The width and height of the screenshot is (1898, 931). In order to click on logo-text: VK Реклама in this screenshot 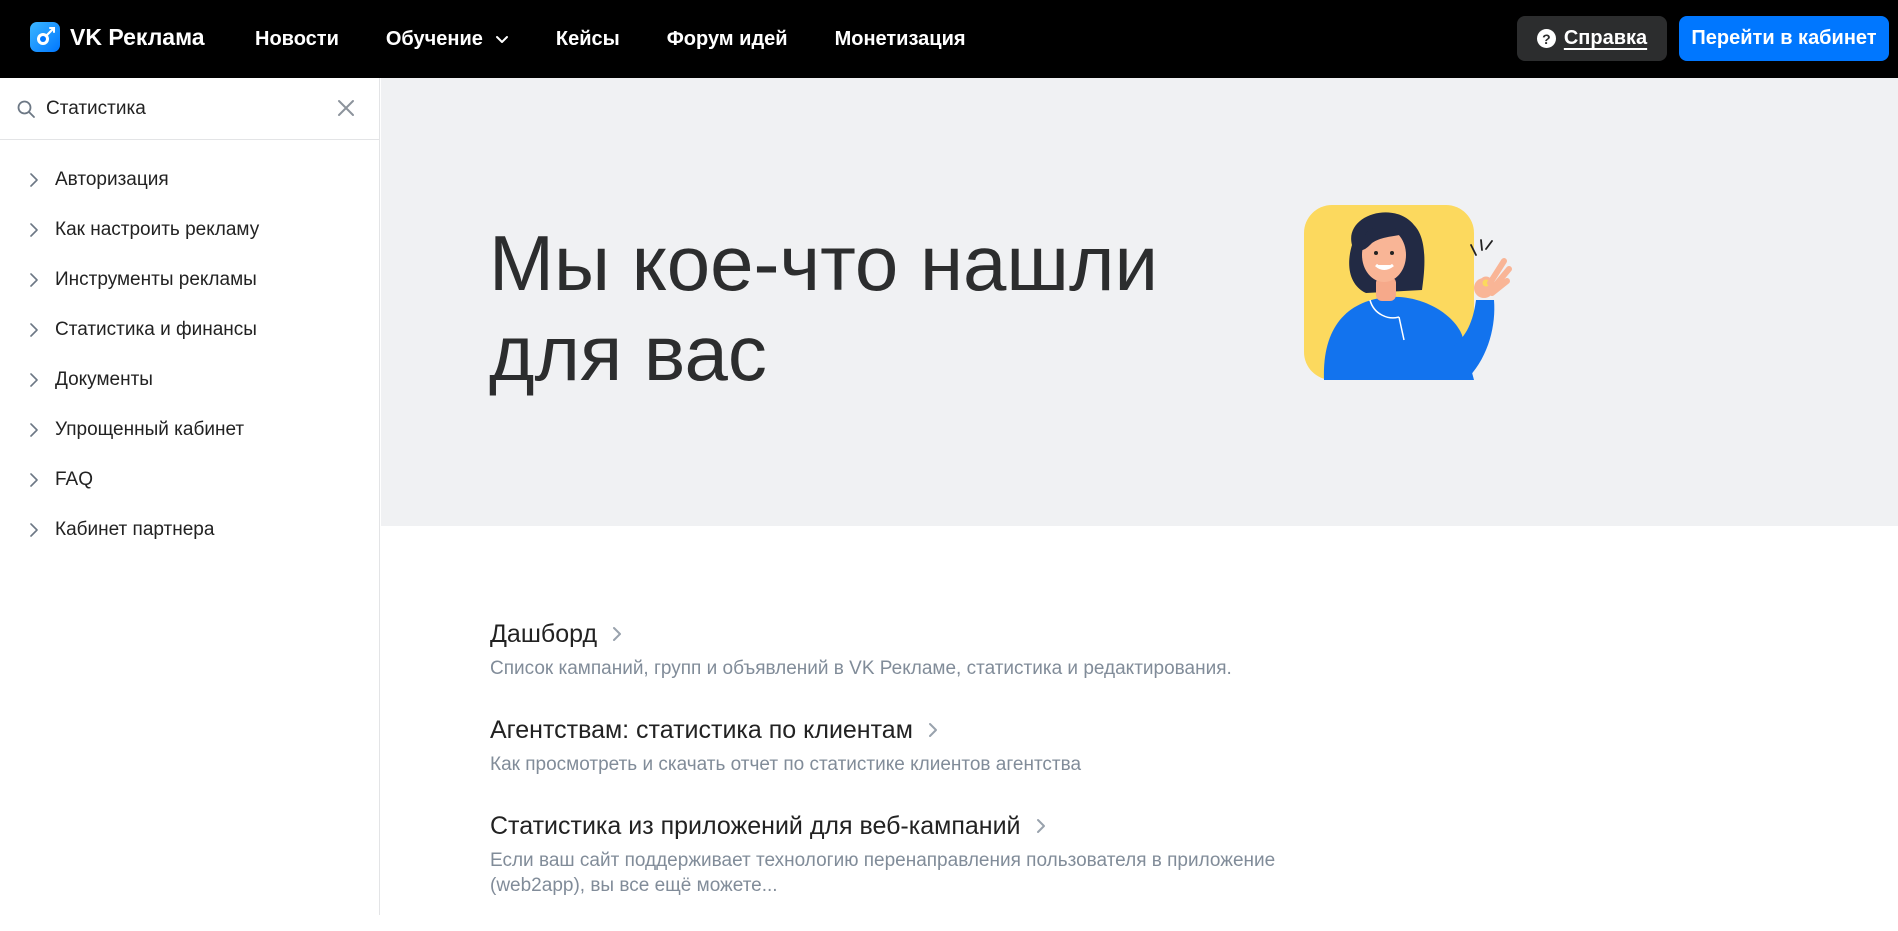, I will do `click(137, 36)`.